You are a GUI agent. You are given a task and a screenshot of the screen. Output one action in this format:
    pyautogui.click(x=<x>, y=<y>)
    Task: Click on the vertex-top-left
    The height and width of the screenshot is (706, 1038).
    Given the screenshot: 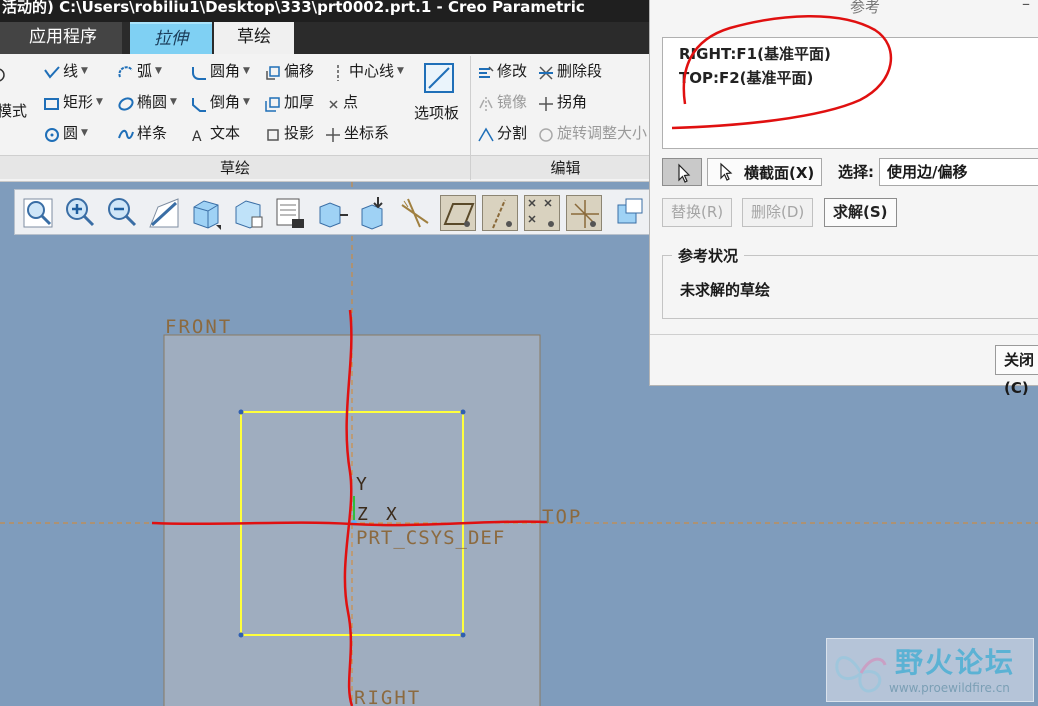 What is the action you would take?
    pyautogui.click(x=241, y=412)
    